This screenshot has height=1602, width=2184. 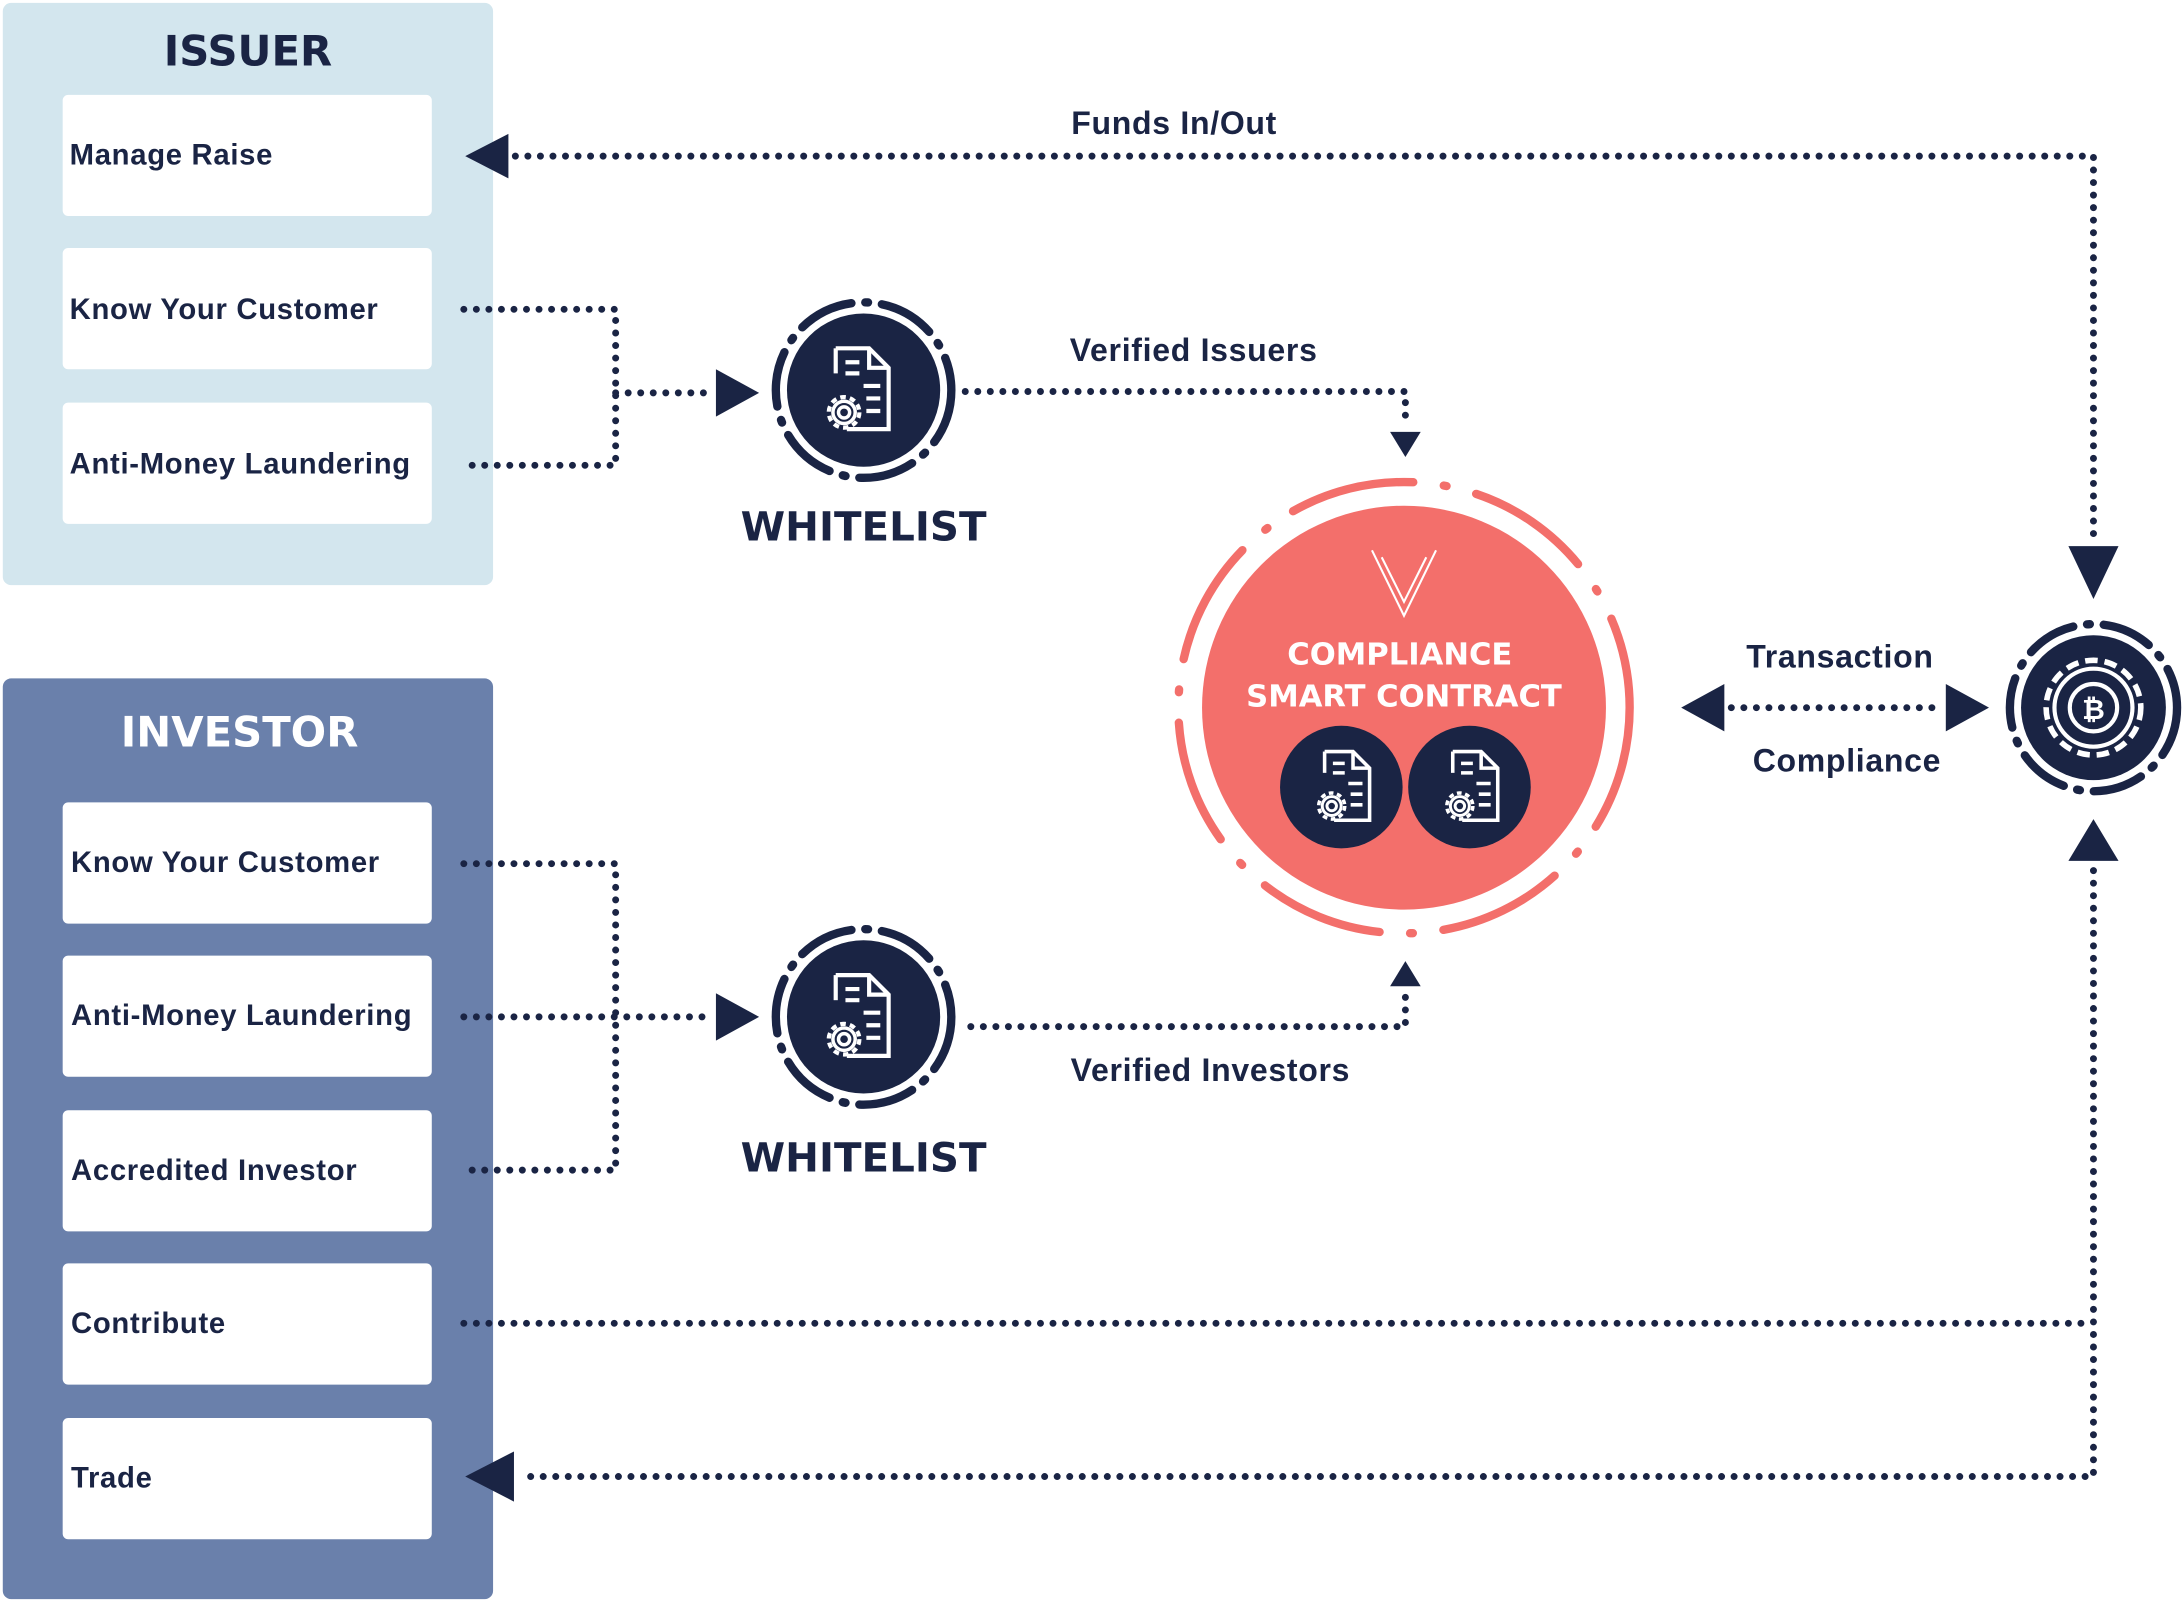 What do you see at coordinates (171, 155) in the screenshot?
I see `svg-text: Manage Raise` at bounding box center [171, 155].